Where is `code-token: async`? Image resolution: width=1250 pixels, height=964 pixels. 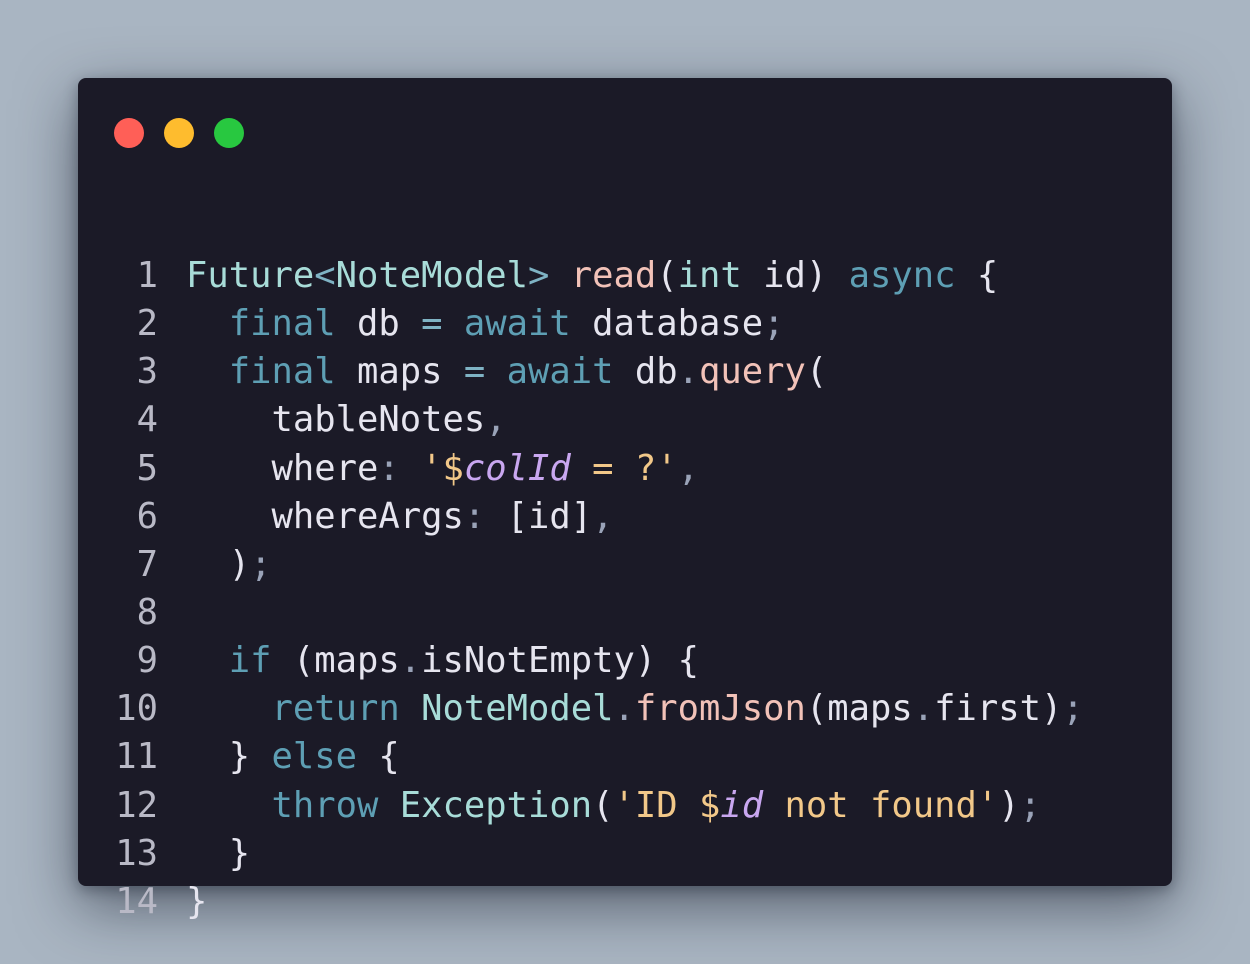 code-token: async is located at coordinates (902, 275).